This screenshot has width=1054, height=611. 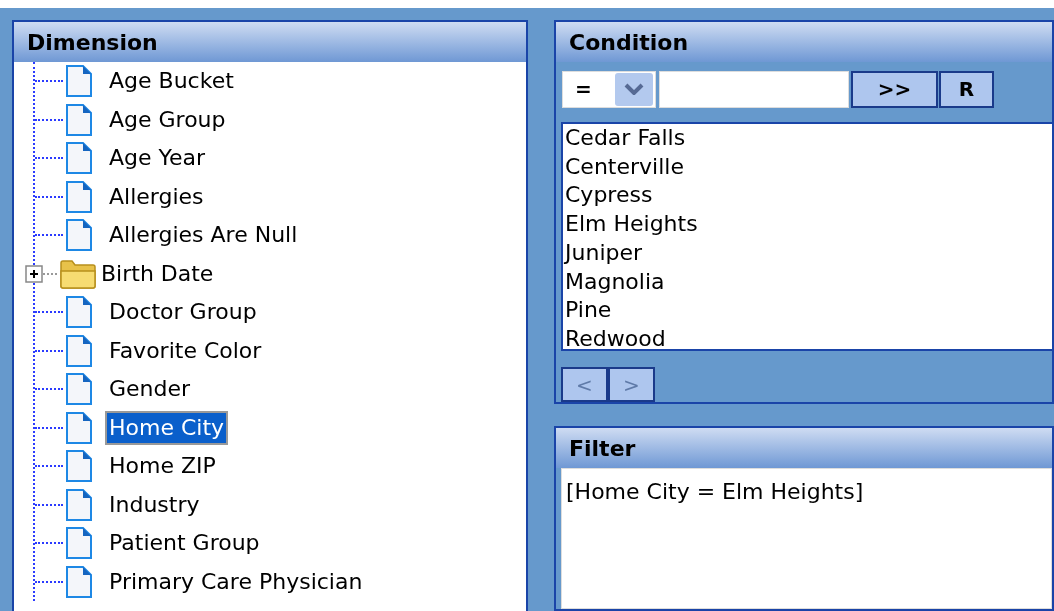 I want to click on operator-value: =, so click(x=583, y=89).